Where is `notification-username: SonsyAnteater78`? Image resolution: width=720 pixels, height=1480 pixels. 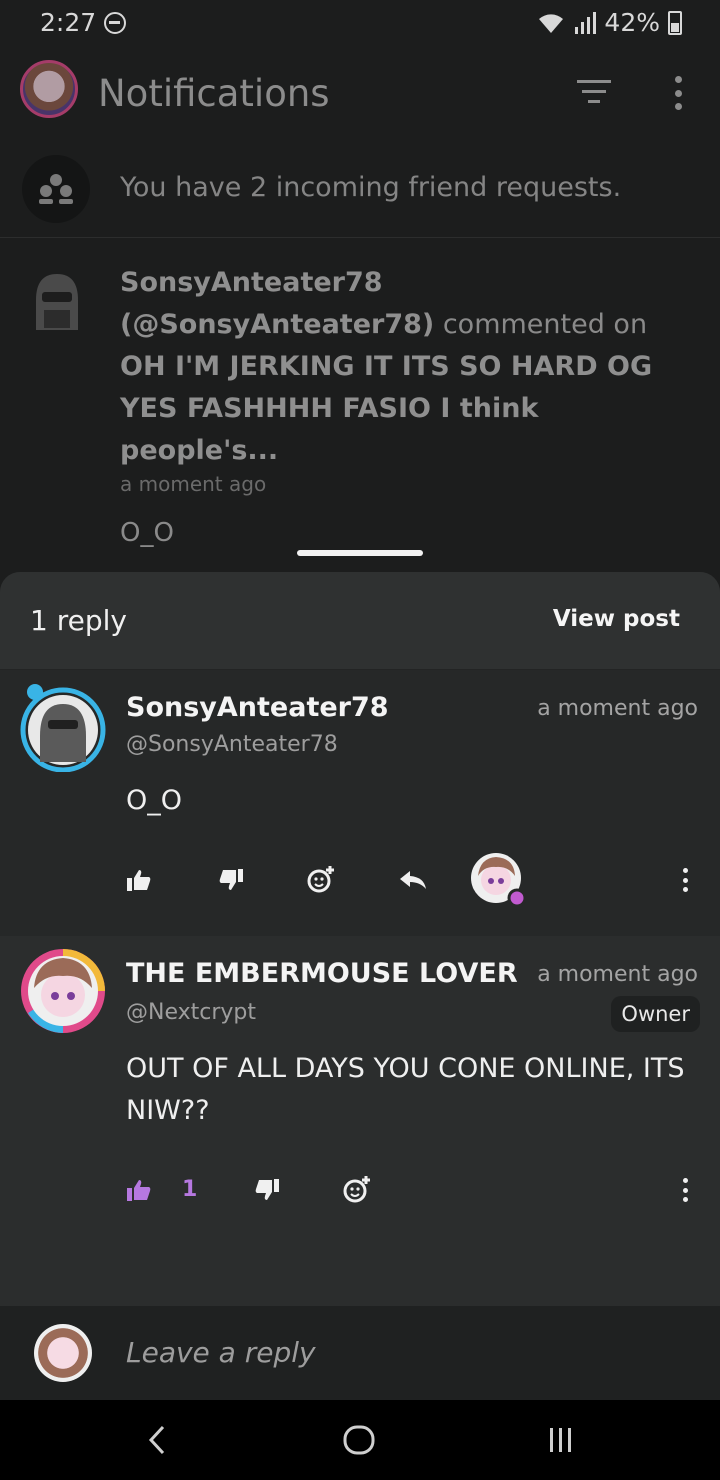
notification-username: SonsyAnteater78 is located at coordinates (251, 282).